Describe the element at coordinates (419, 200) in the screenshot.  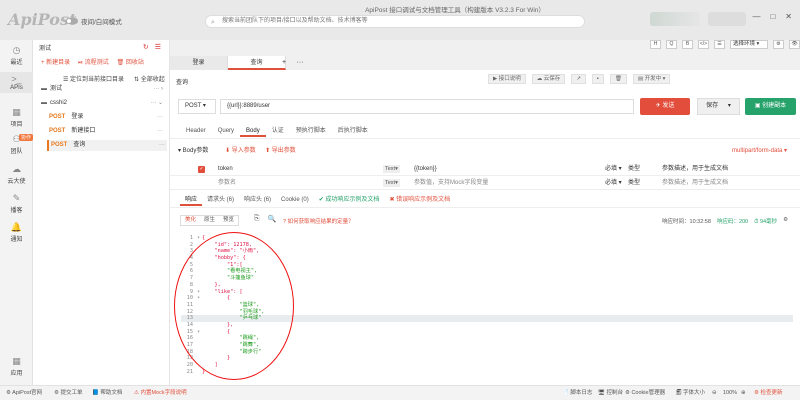
I see `tab-error-example: ✖ 错误响应示例及文档` at that location.